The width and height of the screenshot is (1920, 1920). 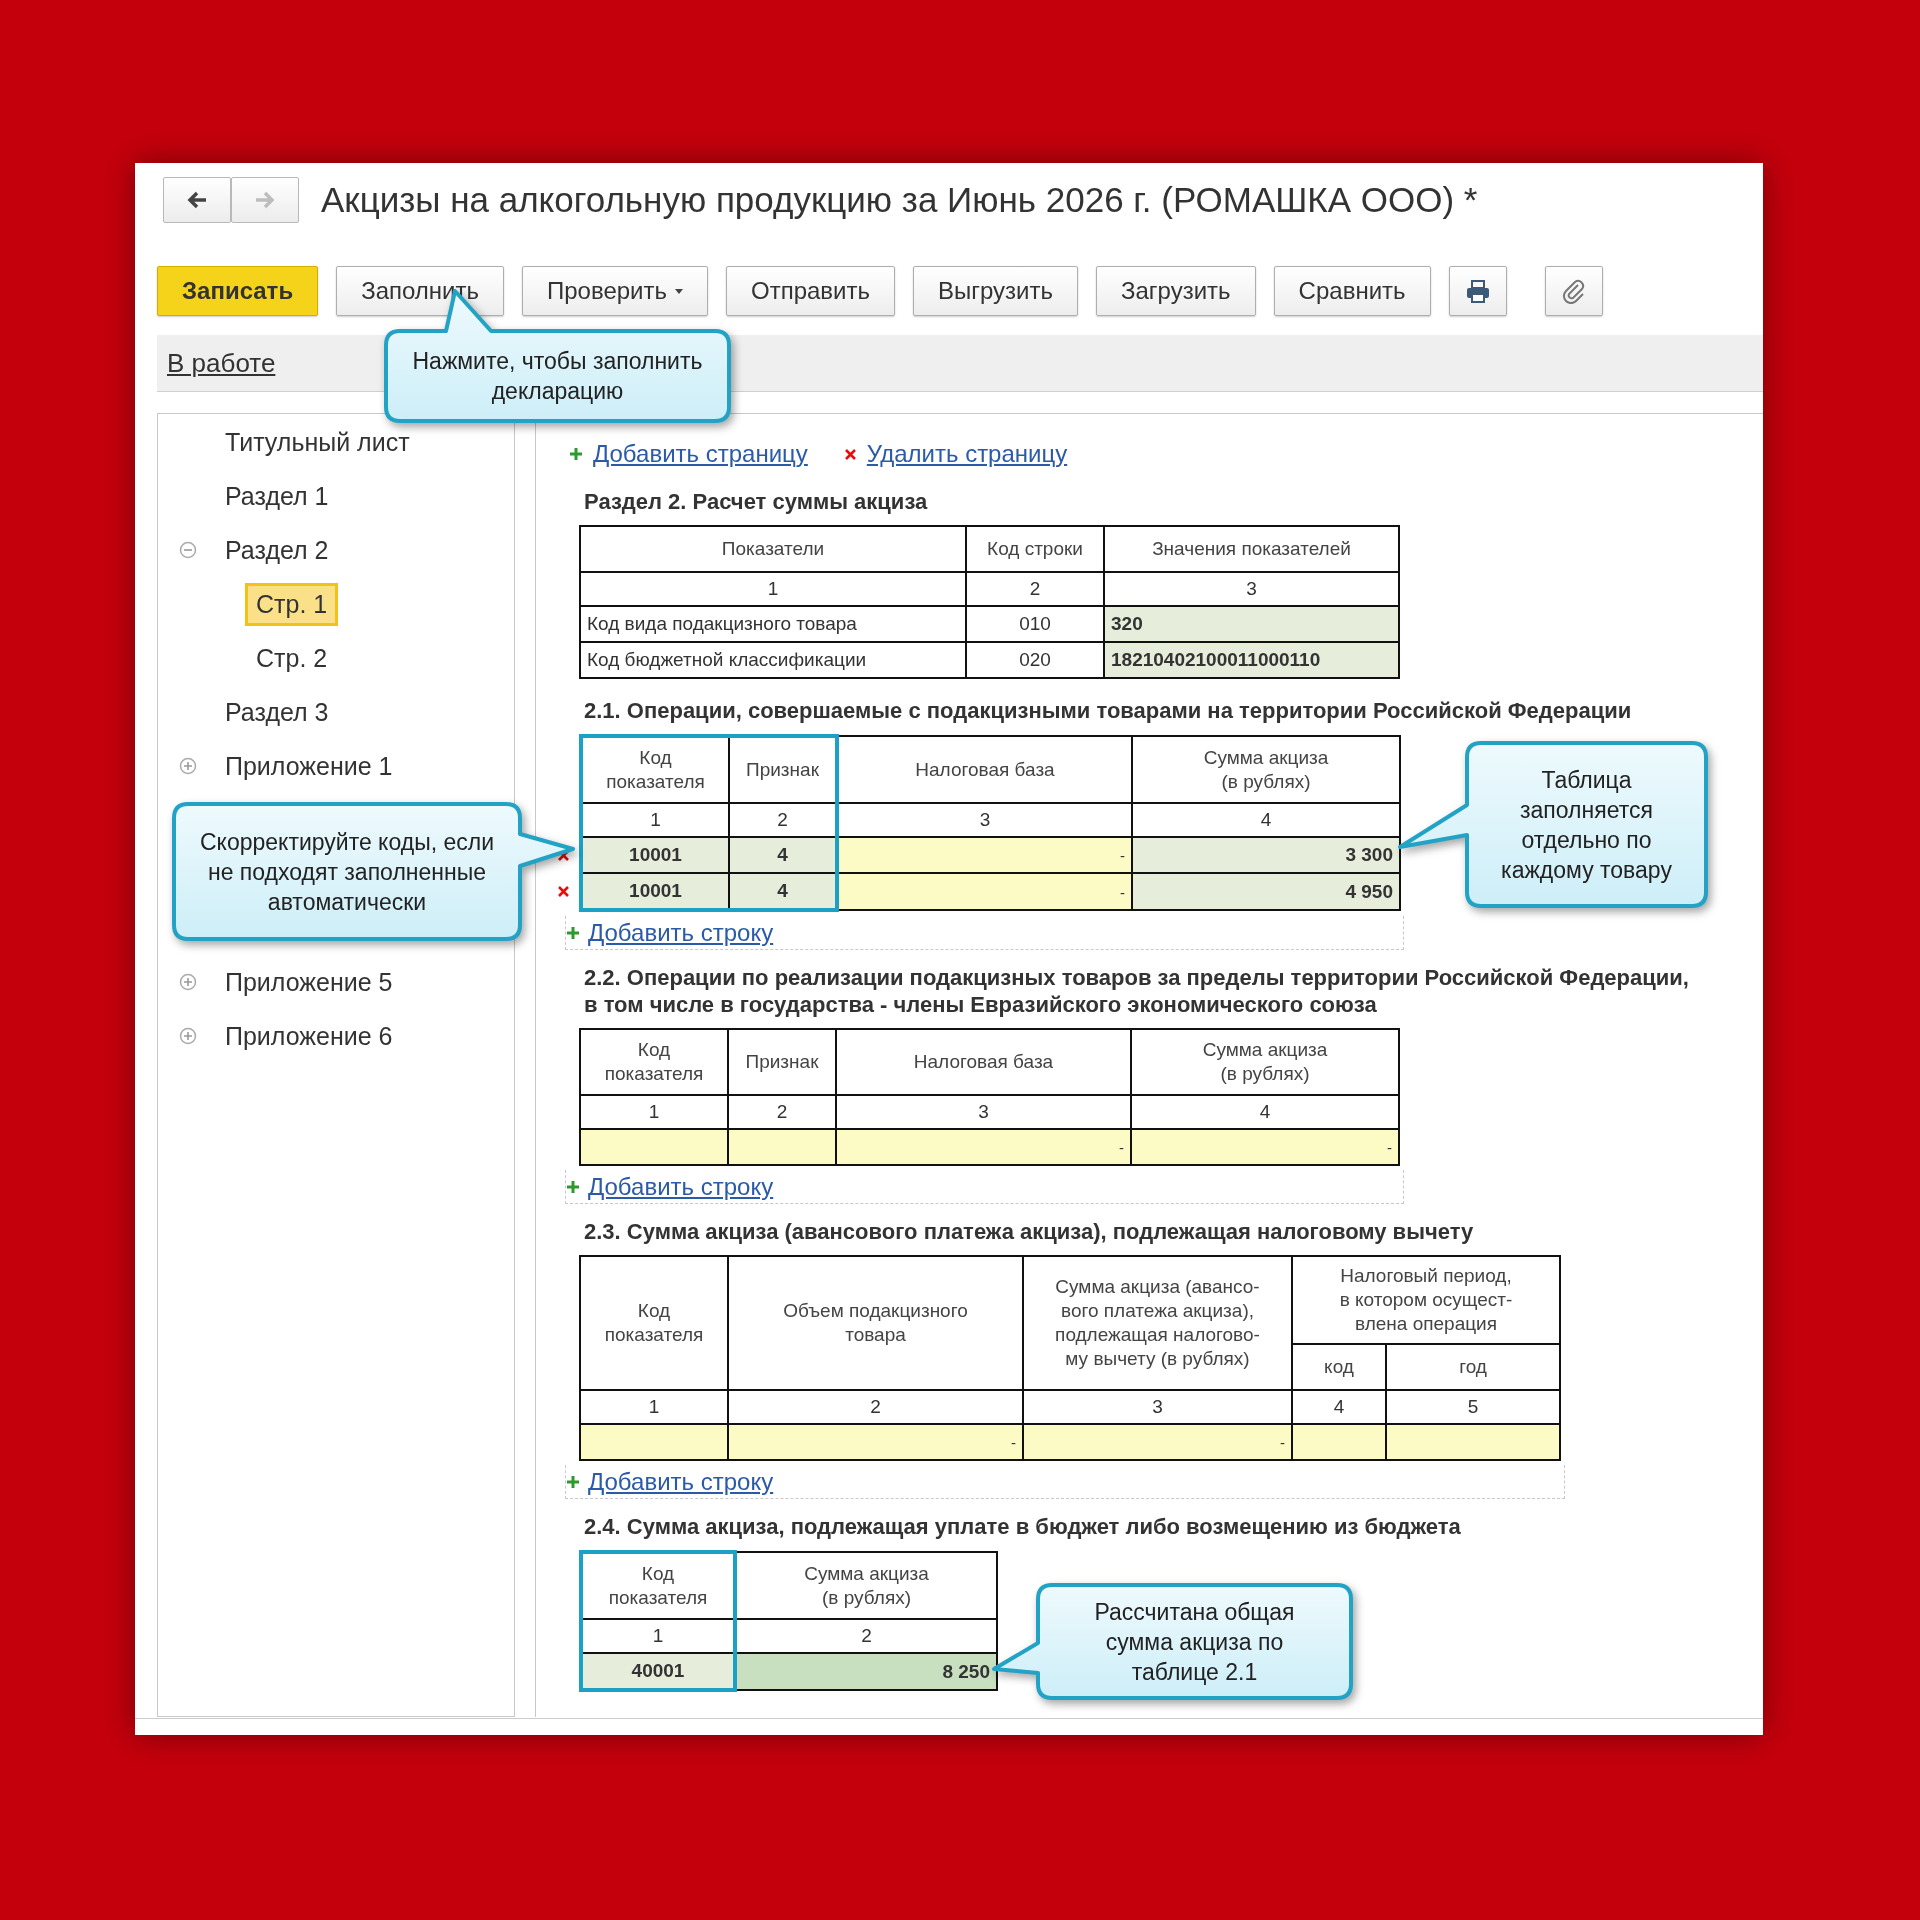 What do you see at coordinates (658, 1671) in the screenshot?
I see `table-cell: 40001` at bounding box center [658, 1671].